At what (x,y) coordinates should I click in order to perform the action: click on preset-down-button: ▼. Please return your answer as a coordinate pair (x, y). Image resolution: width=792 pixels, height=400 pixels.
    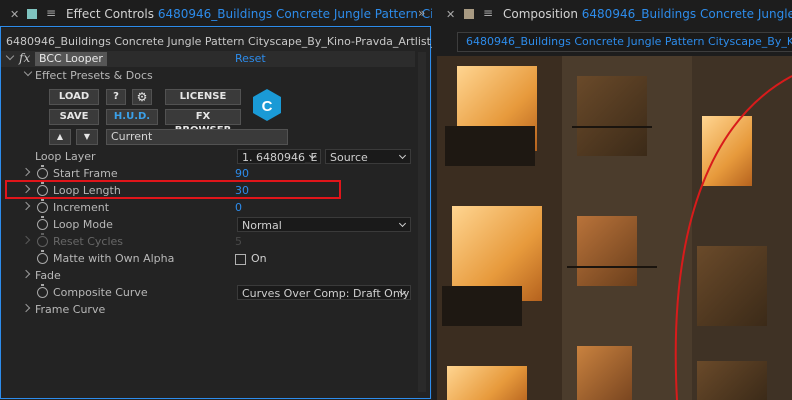
    Looking at the image, I should click on (87, 137).